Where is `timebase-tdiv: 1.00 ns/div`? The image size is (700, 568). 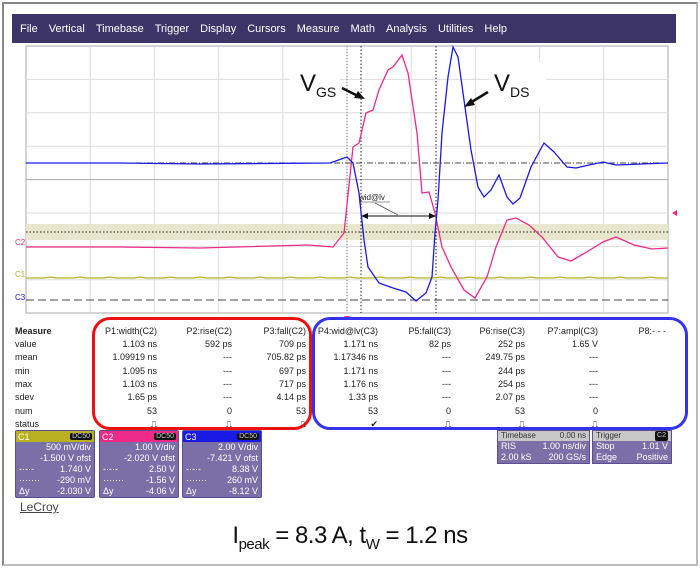 timebase-tdiv: 1.00 ns/div is located at coordinates (564, 446).